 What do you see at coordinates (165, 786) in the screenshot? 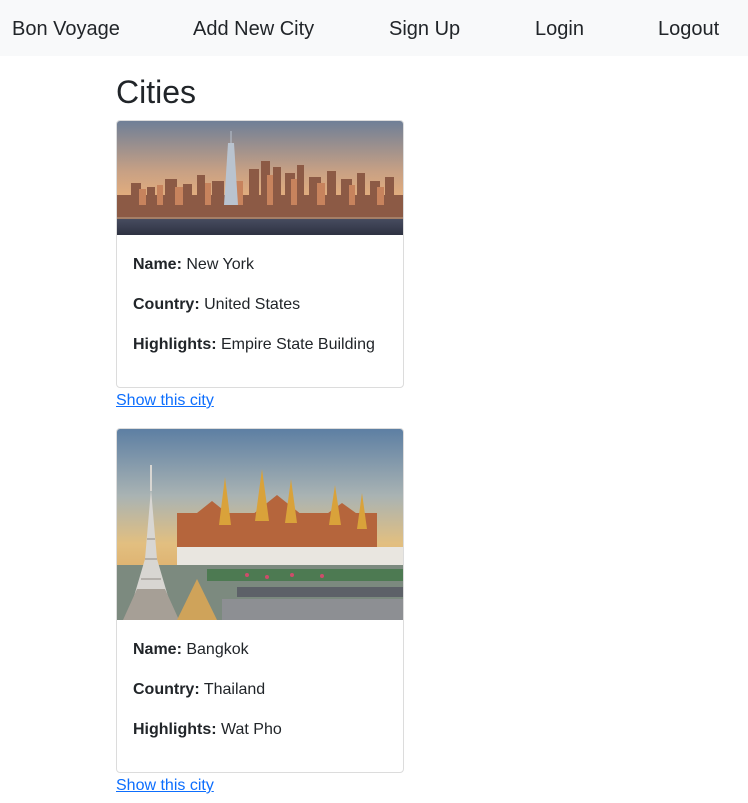
I see `show-city-link-bangkok: Show this city` at bounding box center [165, 786].